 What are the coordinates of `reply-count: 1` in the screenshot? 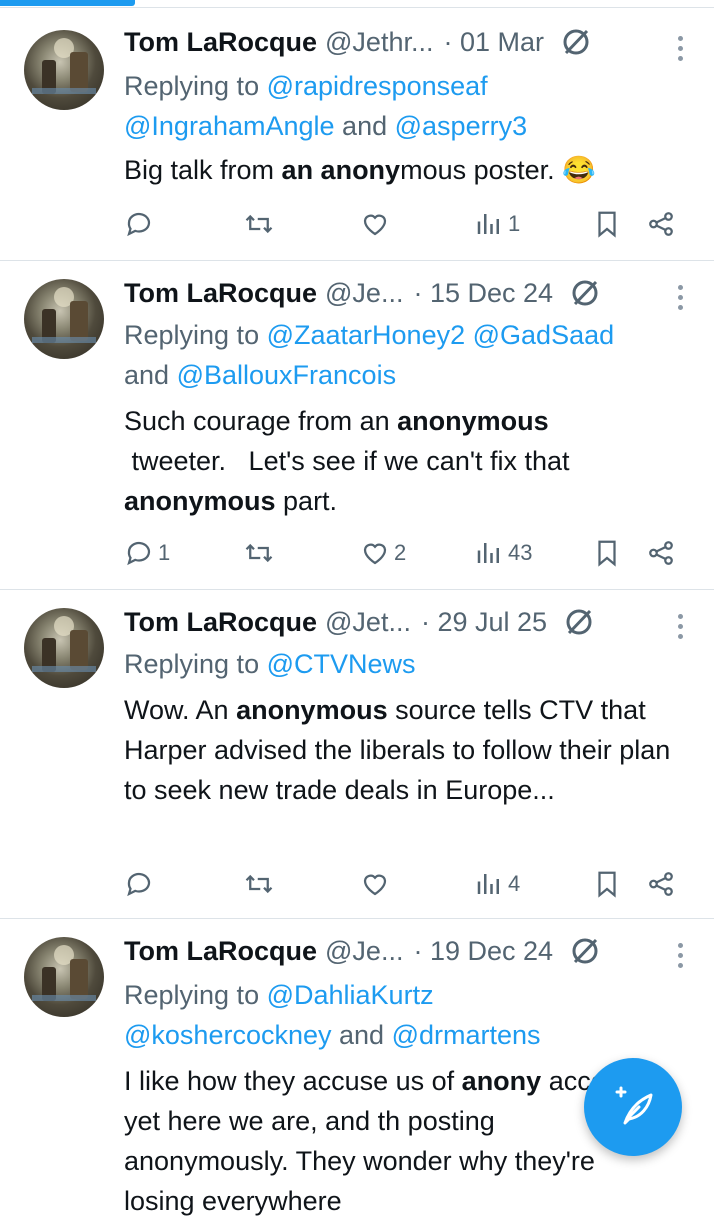 It's located at (164, 552).